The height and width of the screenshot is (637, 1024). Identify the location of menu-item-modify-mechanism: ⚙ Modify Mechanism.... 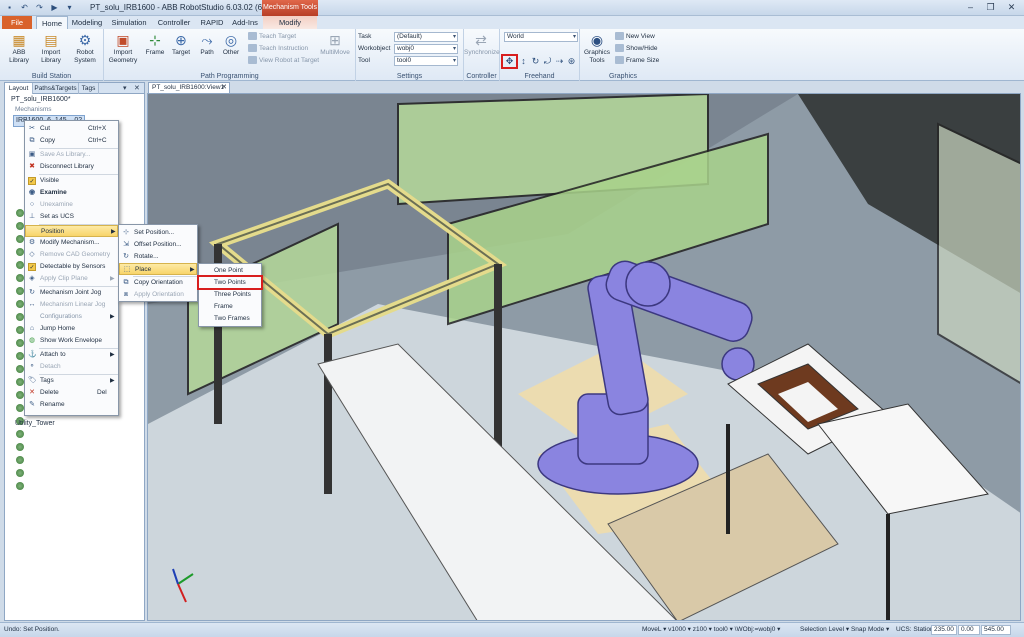
(71, 243).